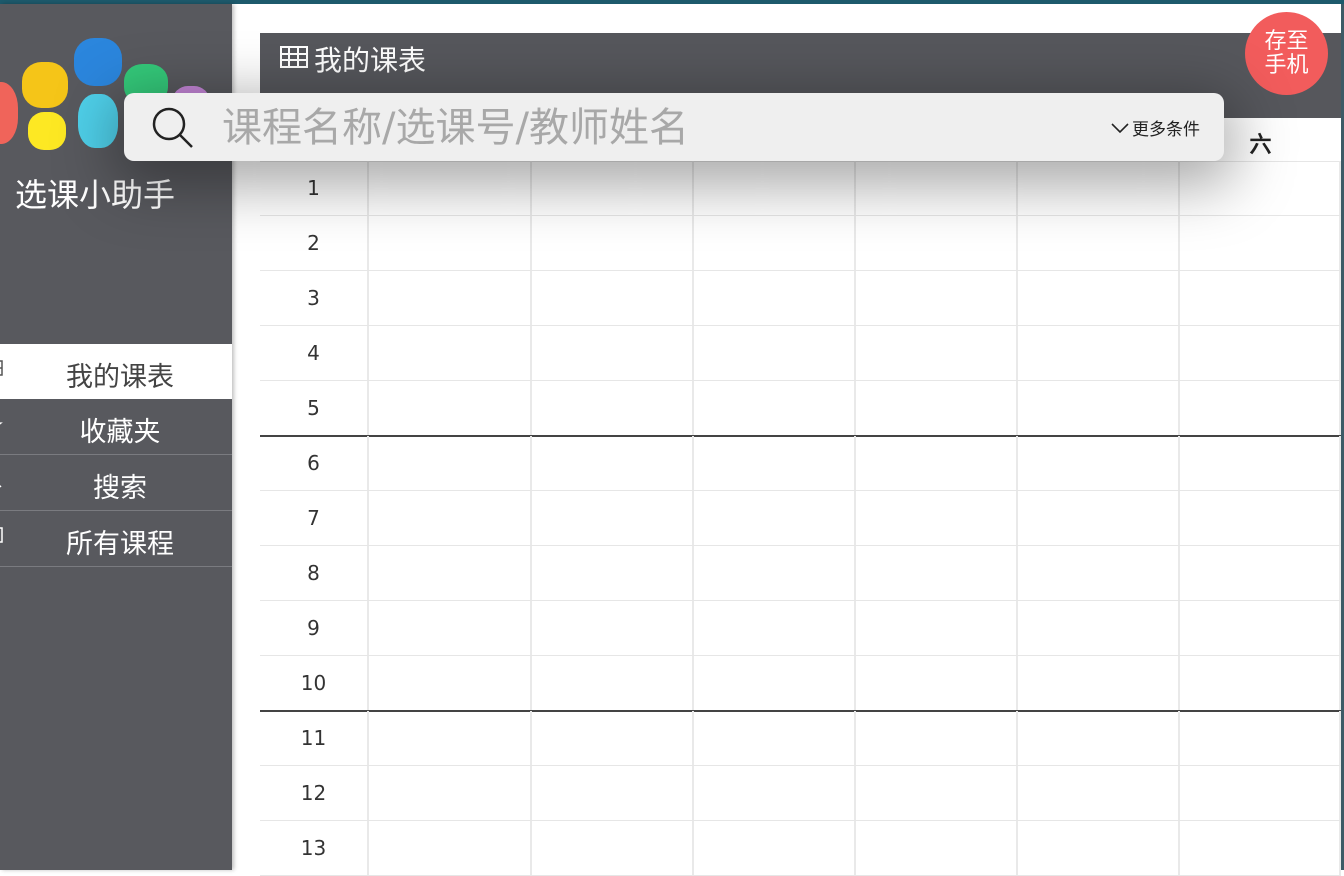 The image size is (1344, 876). Describe the element at coordinates (173, 128) in the screenshot. I see `search-icon` at that location.